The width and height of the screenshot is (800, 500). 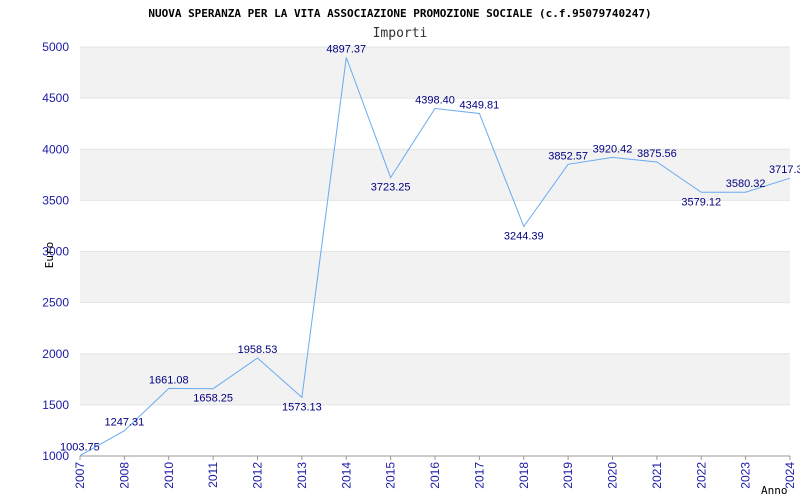 I want to click on x-tick-label: 2020, so click(x=613, y=475).